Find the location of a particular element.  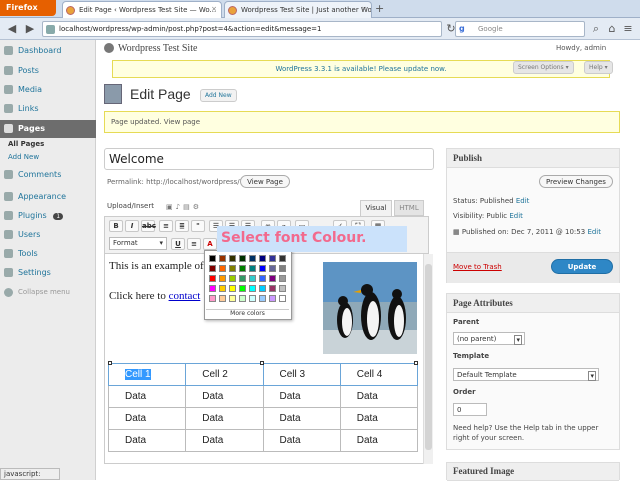

sidebar-item-dashboard: Dashboard is located at coordinates (48, 51).